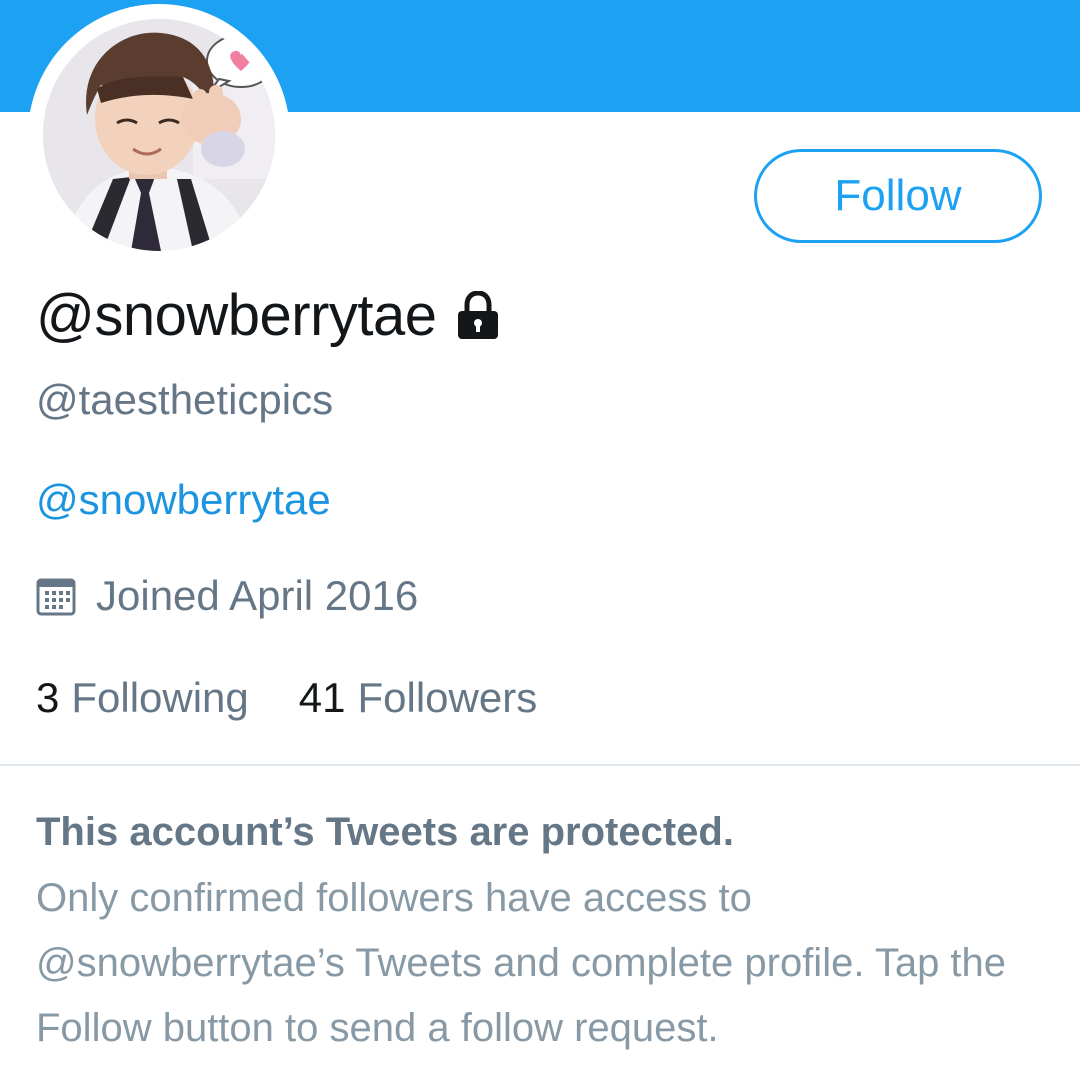 The height and width of the screenshot is (1081, 1080). Describe the element at coordinates (447, 697) in the screenshot. I see `followers-label: Followers` at that location.